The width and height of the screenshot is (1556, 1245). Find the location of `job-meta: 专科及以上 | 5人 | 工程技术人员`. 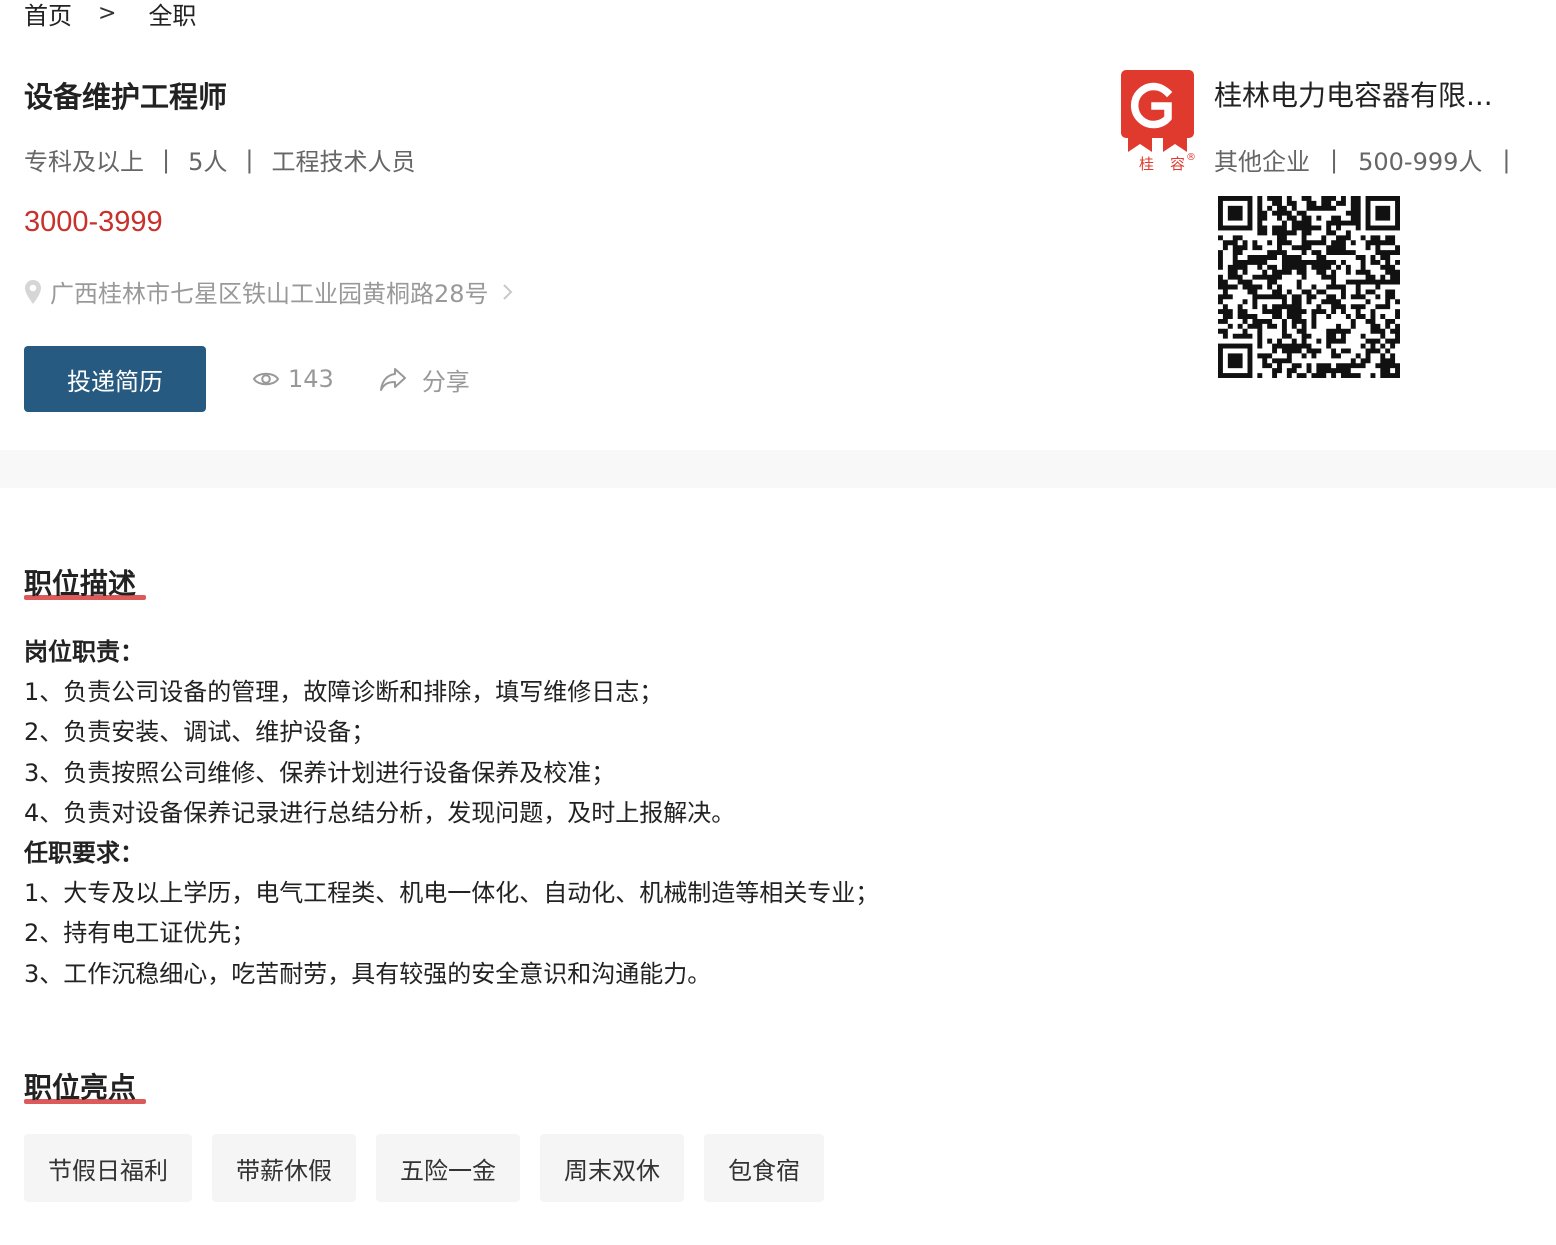

job-meta: 专科及以上 | 5人 | 工程技术人员 is located at coordinates (219, 159).